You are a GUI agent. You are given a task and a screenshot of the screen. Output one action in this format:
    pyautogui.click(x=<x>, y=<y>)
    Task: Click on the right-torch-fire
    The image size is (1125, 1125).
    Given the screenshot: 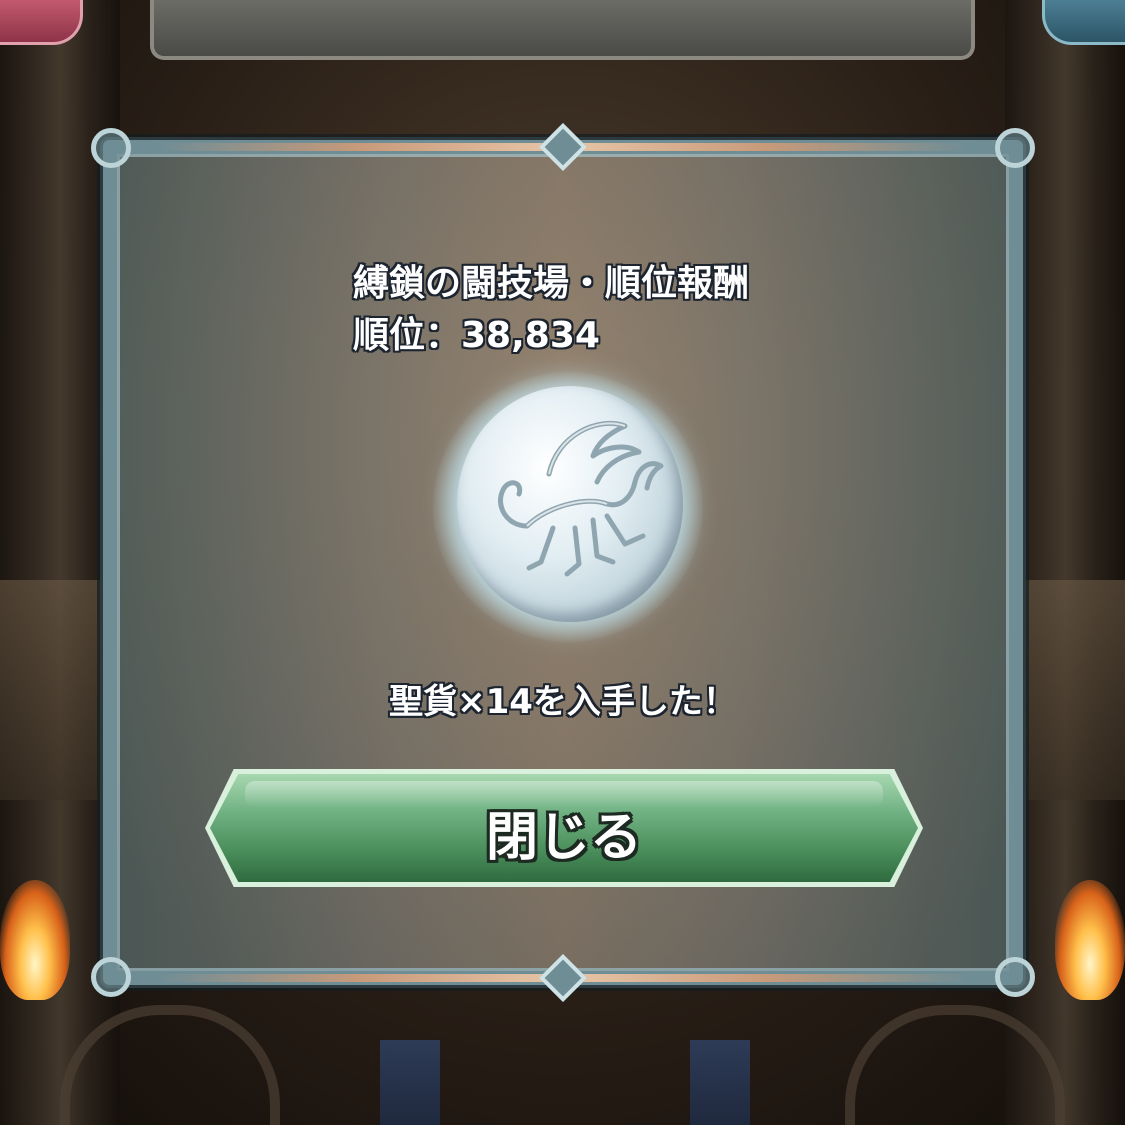 What is the action you would take?
    pyautogui.click(x=1090, y=940)
    